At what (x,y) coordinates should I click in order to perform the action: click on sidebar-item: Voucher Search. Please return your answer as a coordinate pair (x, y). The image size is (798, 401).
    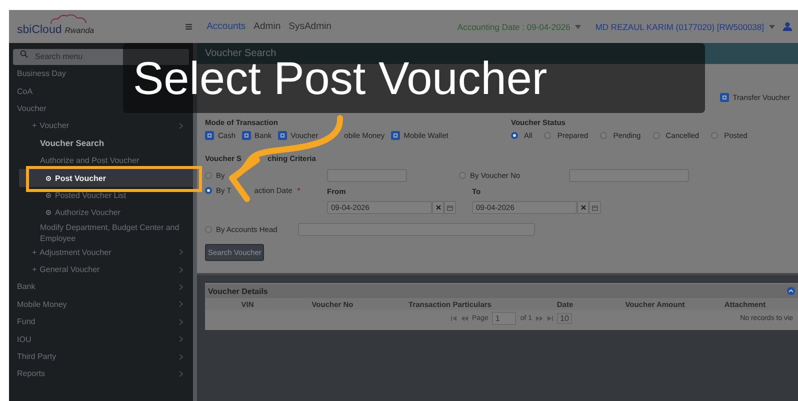
    Looking at the image, I should click on (101, 143).